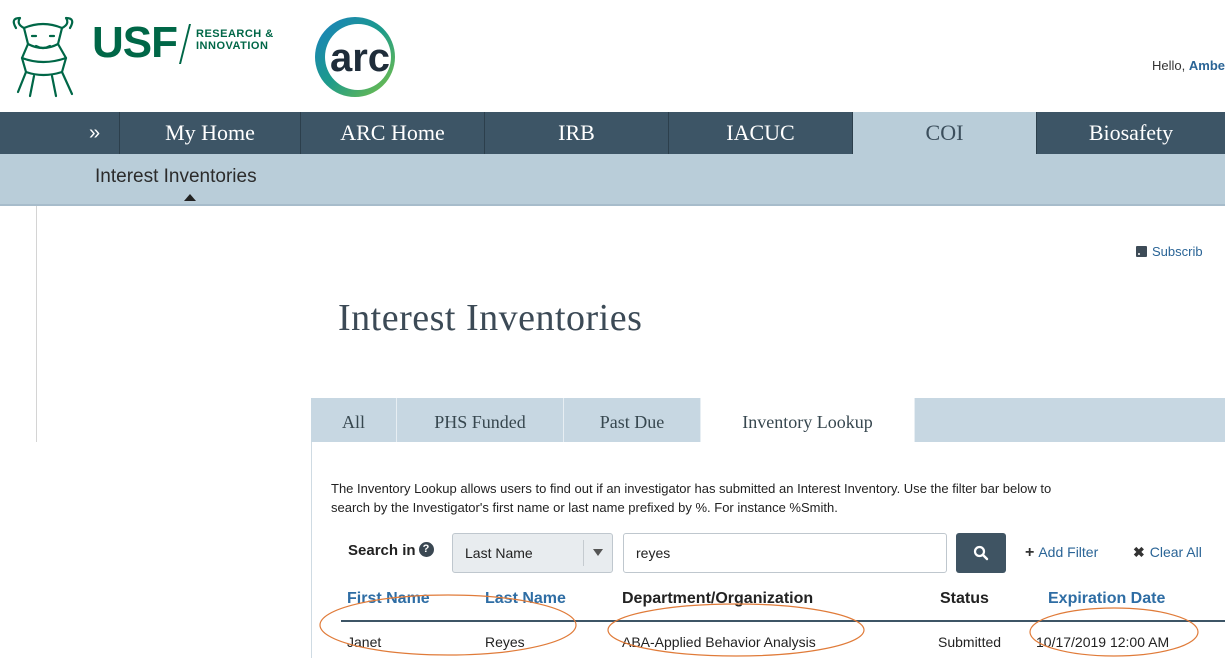 The width and height of the screenshot is (1225, 658). What do you see at coordinates (311, 550) in the screenshot?
I see `panel-border` at bounding box center [311, 550].